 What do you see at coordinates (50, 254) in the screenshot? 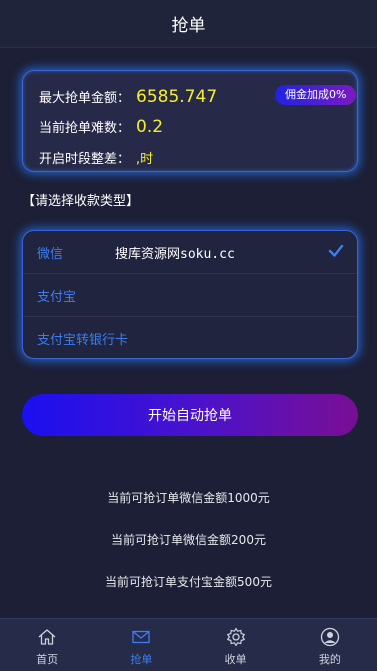
I see `payment-option-label: 微信` at bounding box center [50, 254].